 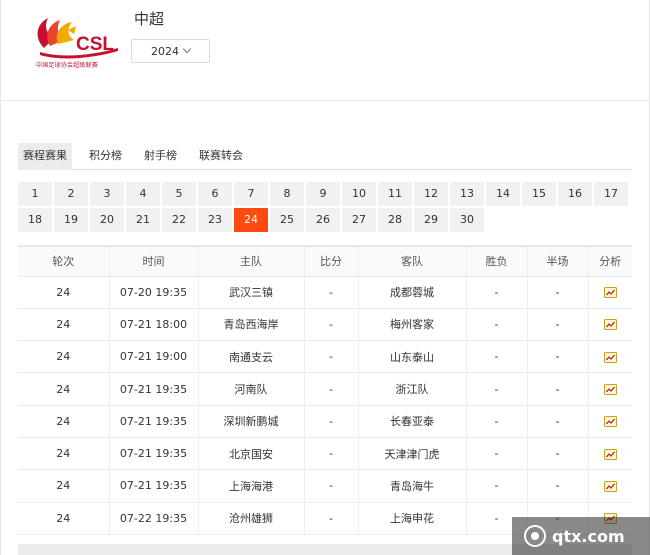 I want to click on table-row: 24 07-21 19:35 上海海港 - 青岛海牛 - -, so click(x=325, y=486).